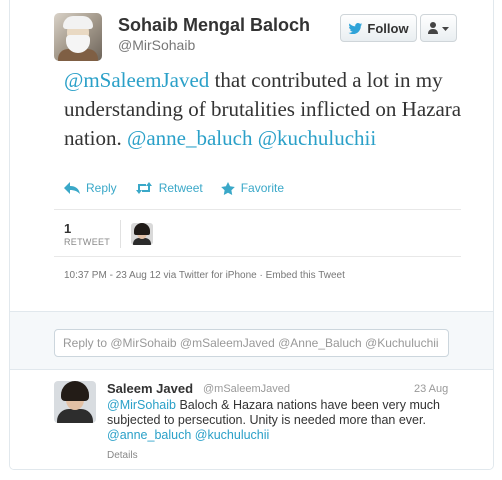  Describe the element at coordinates (227, 188) in the screenshot. I see `star-icon` at that location.